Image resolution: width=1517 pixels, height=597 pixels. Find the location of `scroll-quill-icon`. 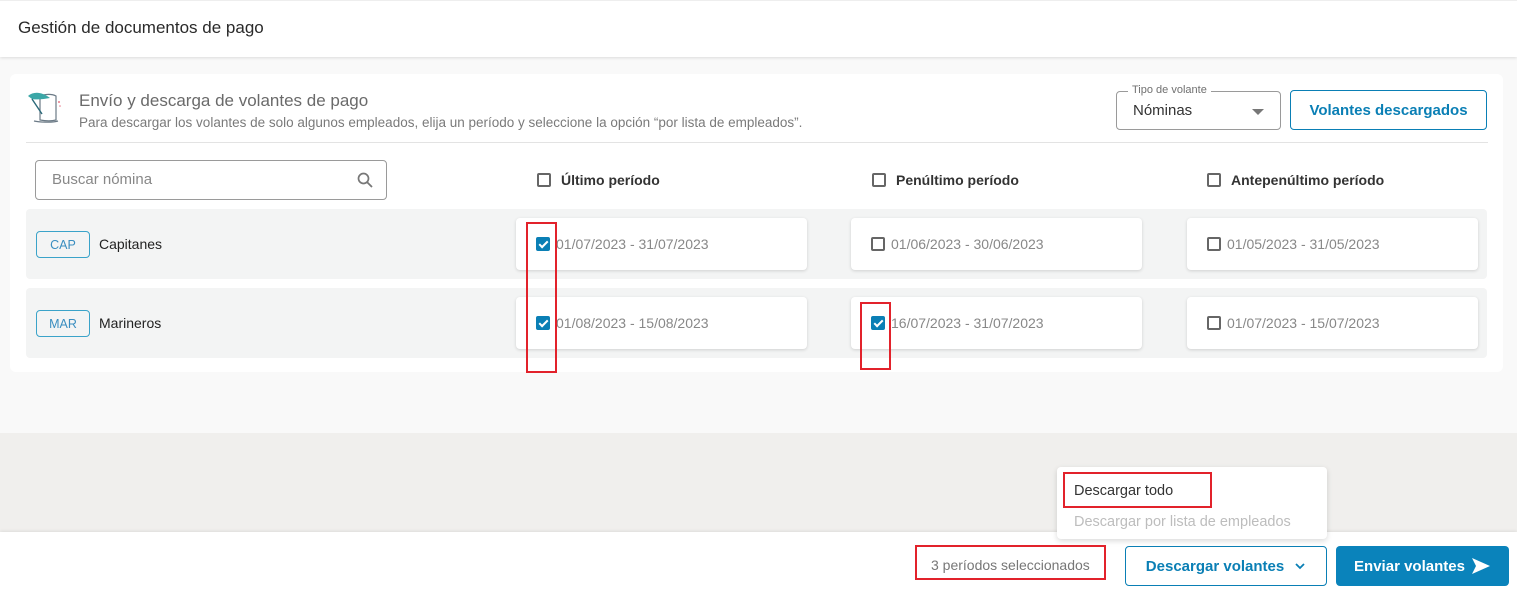

scroll-quill-icon is located at coordinates (44, 107).